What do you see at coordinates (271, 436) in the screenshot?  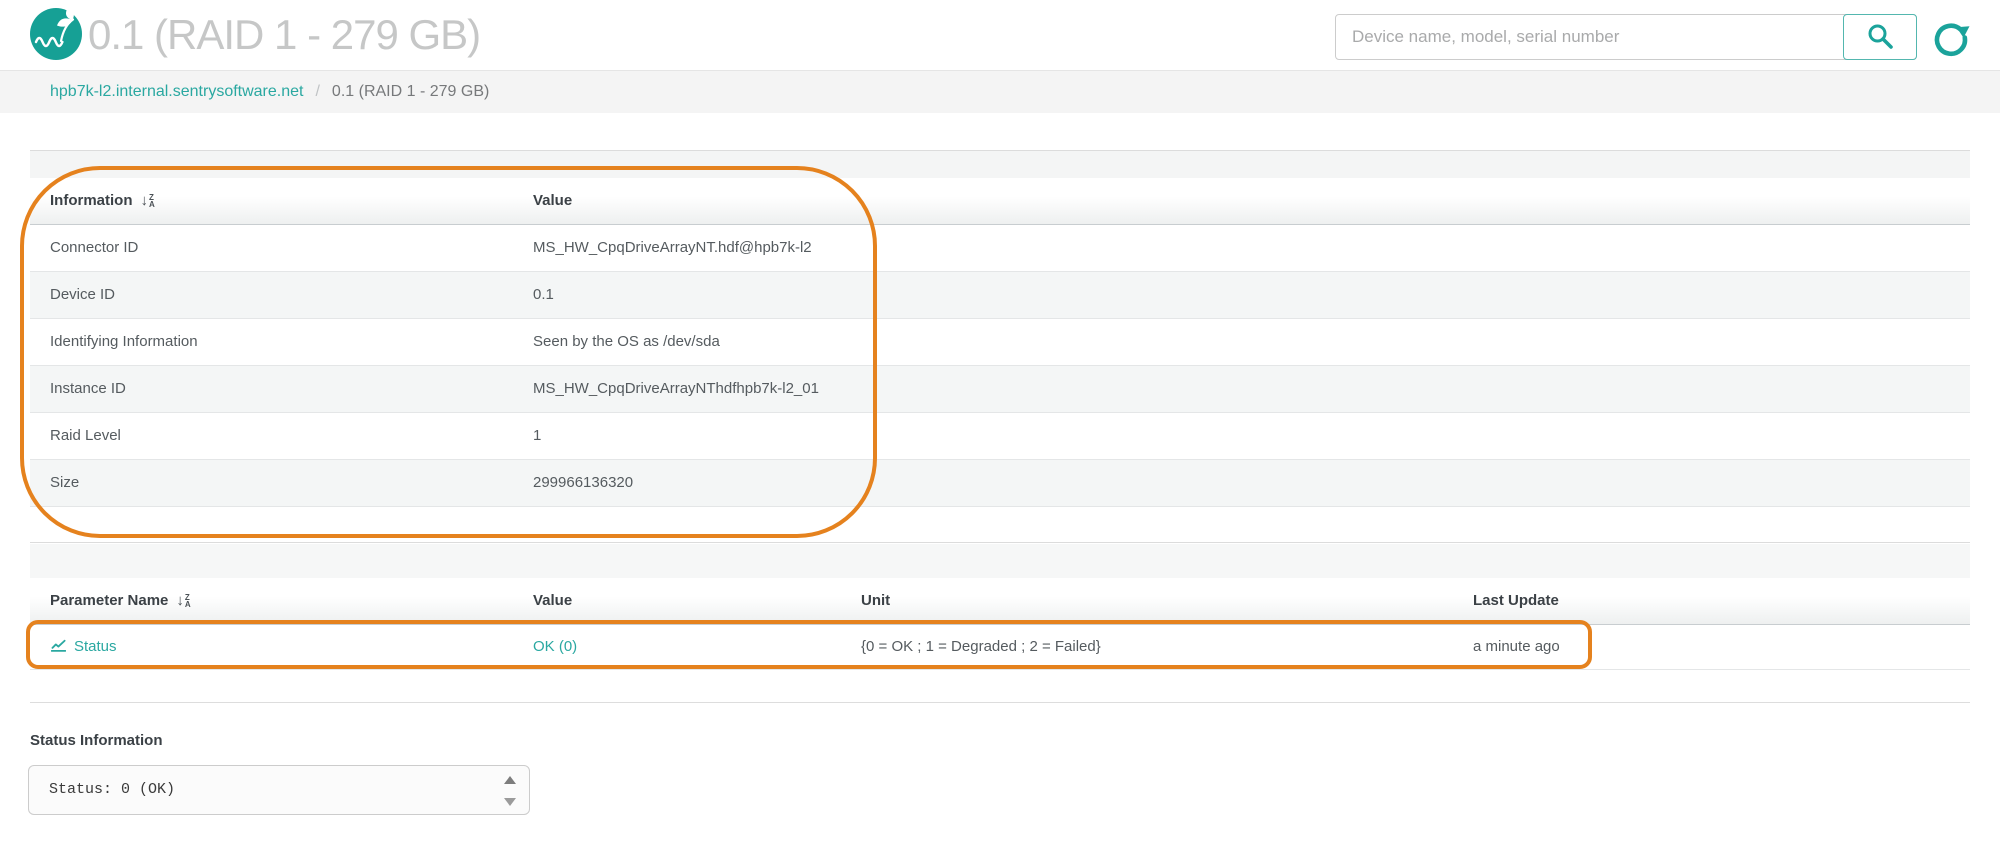 I see `info-label: Raid Level` at bounding box center [271, 436].